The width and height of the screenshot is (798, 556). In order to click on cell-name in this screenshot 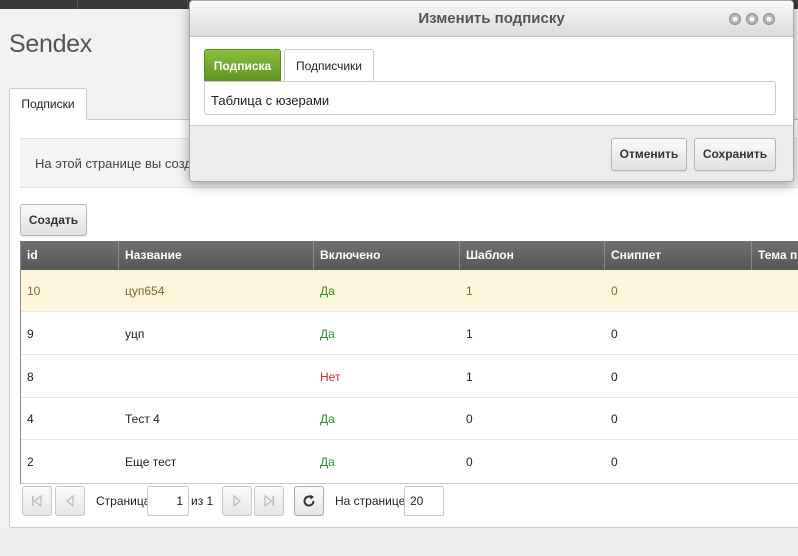, I will do `click(122, 377)`.